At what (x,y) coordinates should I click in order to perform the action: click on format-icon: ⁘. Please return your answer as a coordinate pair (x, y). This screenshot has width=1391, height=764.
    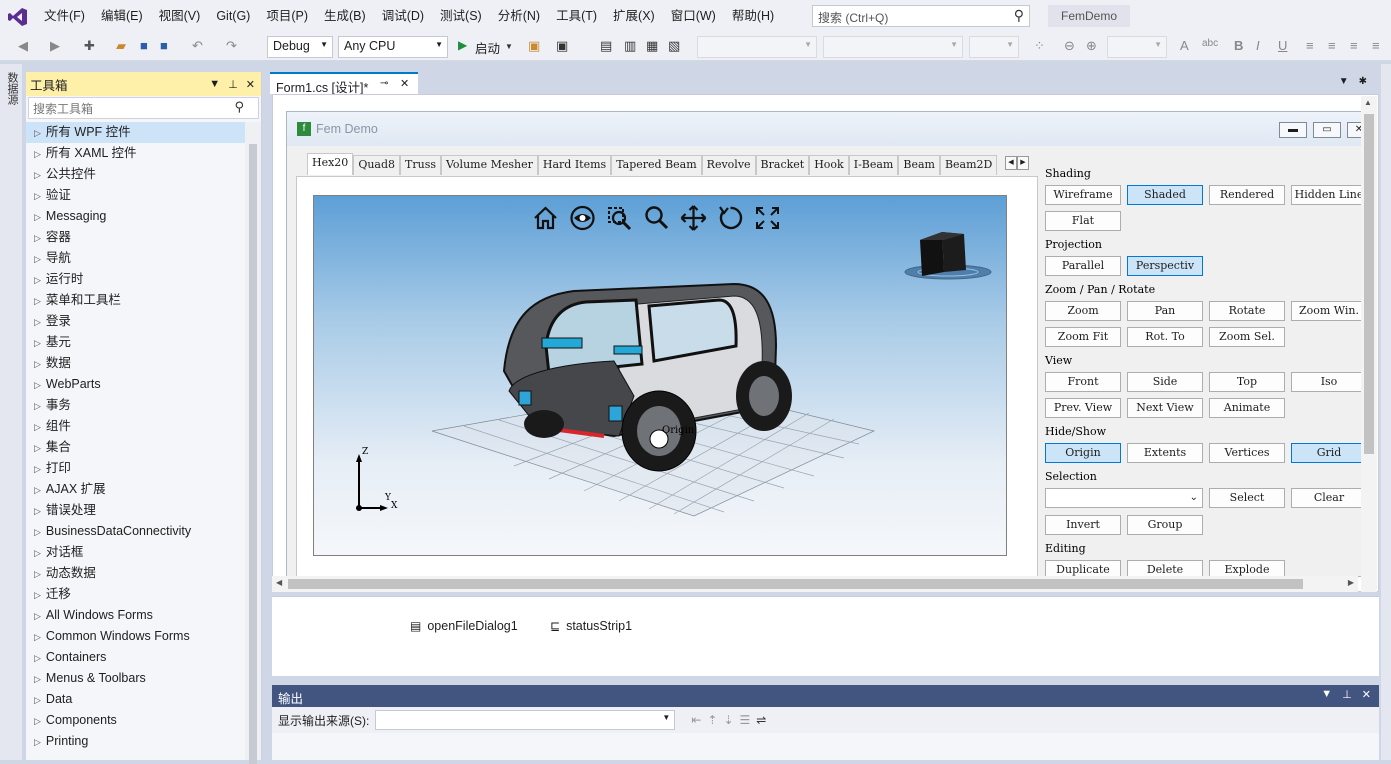
    Looking at the image, I should click on (1039, 47).